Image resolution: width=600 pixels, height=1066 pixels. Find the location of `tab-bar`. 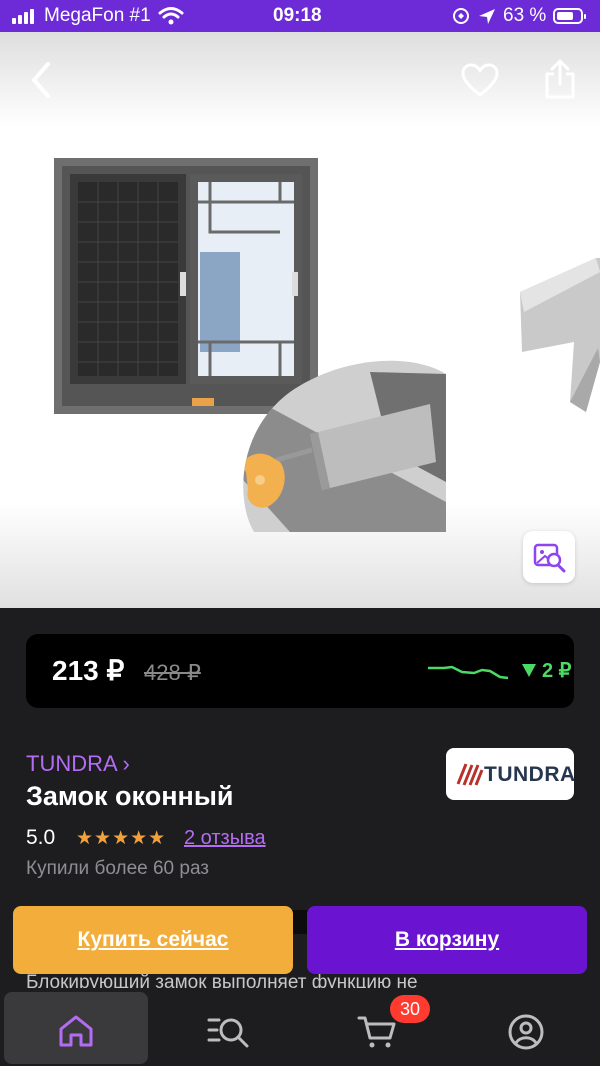

tab-bar is located at coordinates (300, 1027).